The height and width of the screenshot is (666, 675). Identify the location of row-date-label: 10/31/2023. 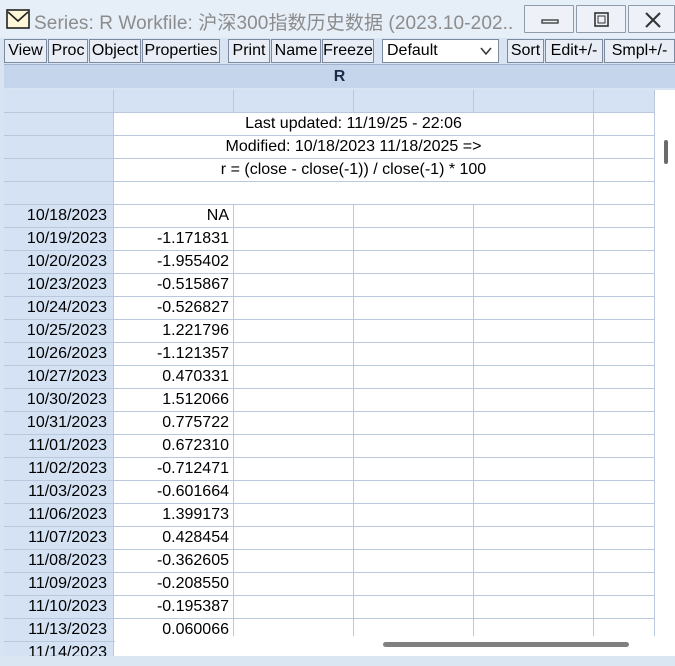
(59, 423).